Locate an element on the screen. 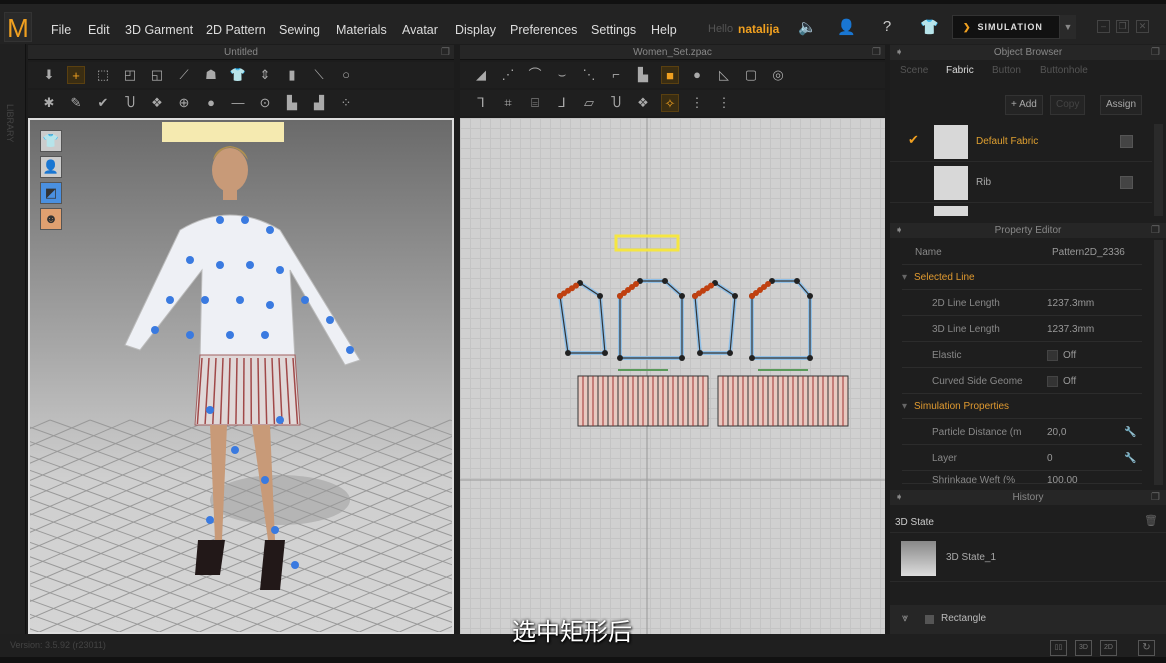  polygon-icon: ▙ is located at coordinates (643, 75).